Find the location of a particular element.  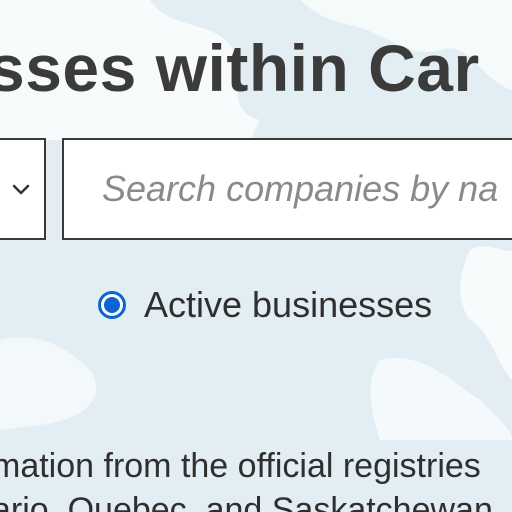

radio-selected-dot is located at coordinates (112, 305).